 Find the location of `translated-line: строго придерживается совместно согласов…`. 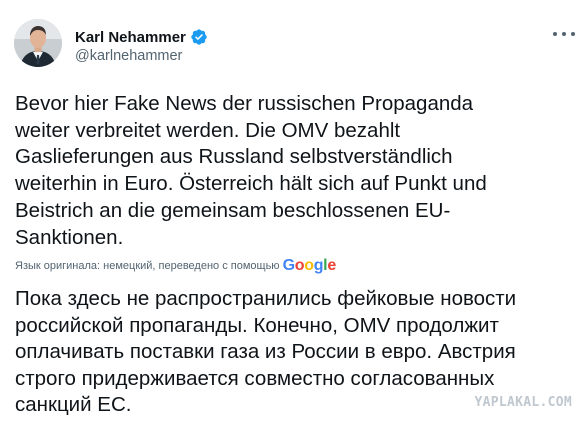

translated-line: строго придерживается совместно согласов… is located at coordinates (255, 378).